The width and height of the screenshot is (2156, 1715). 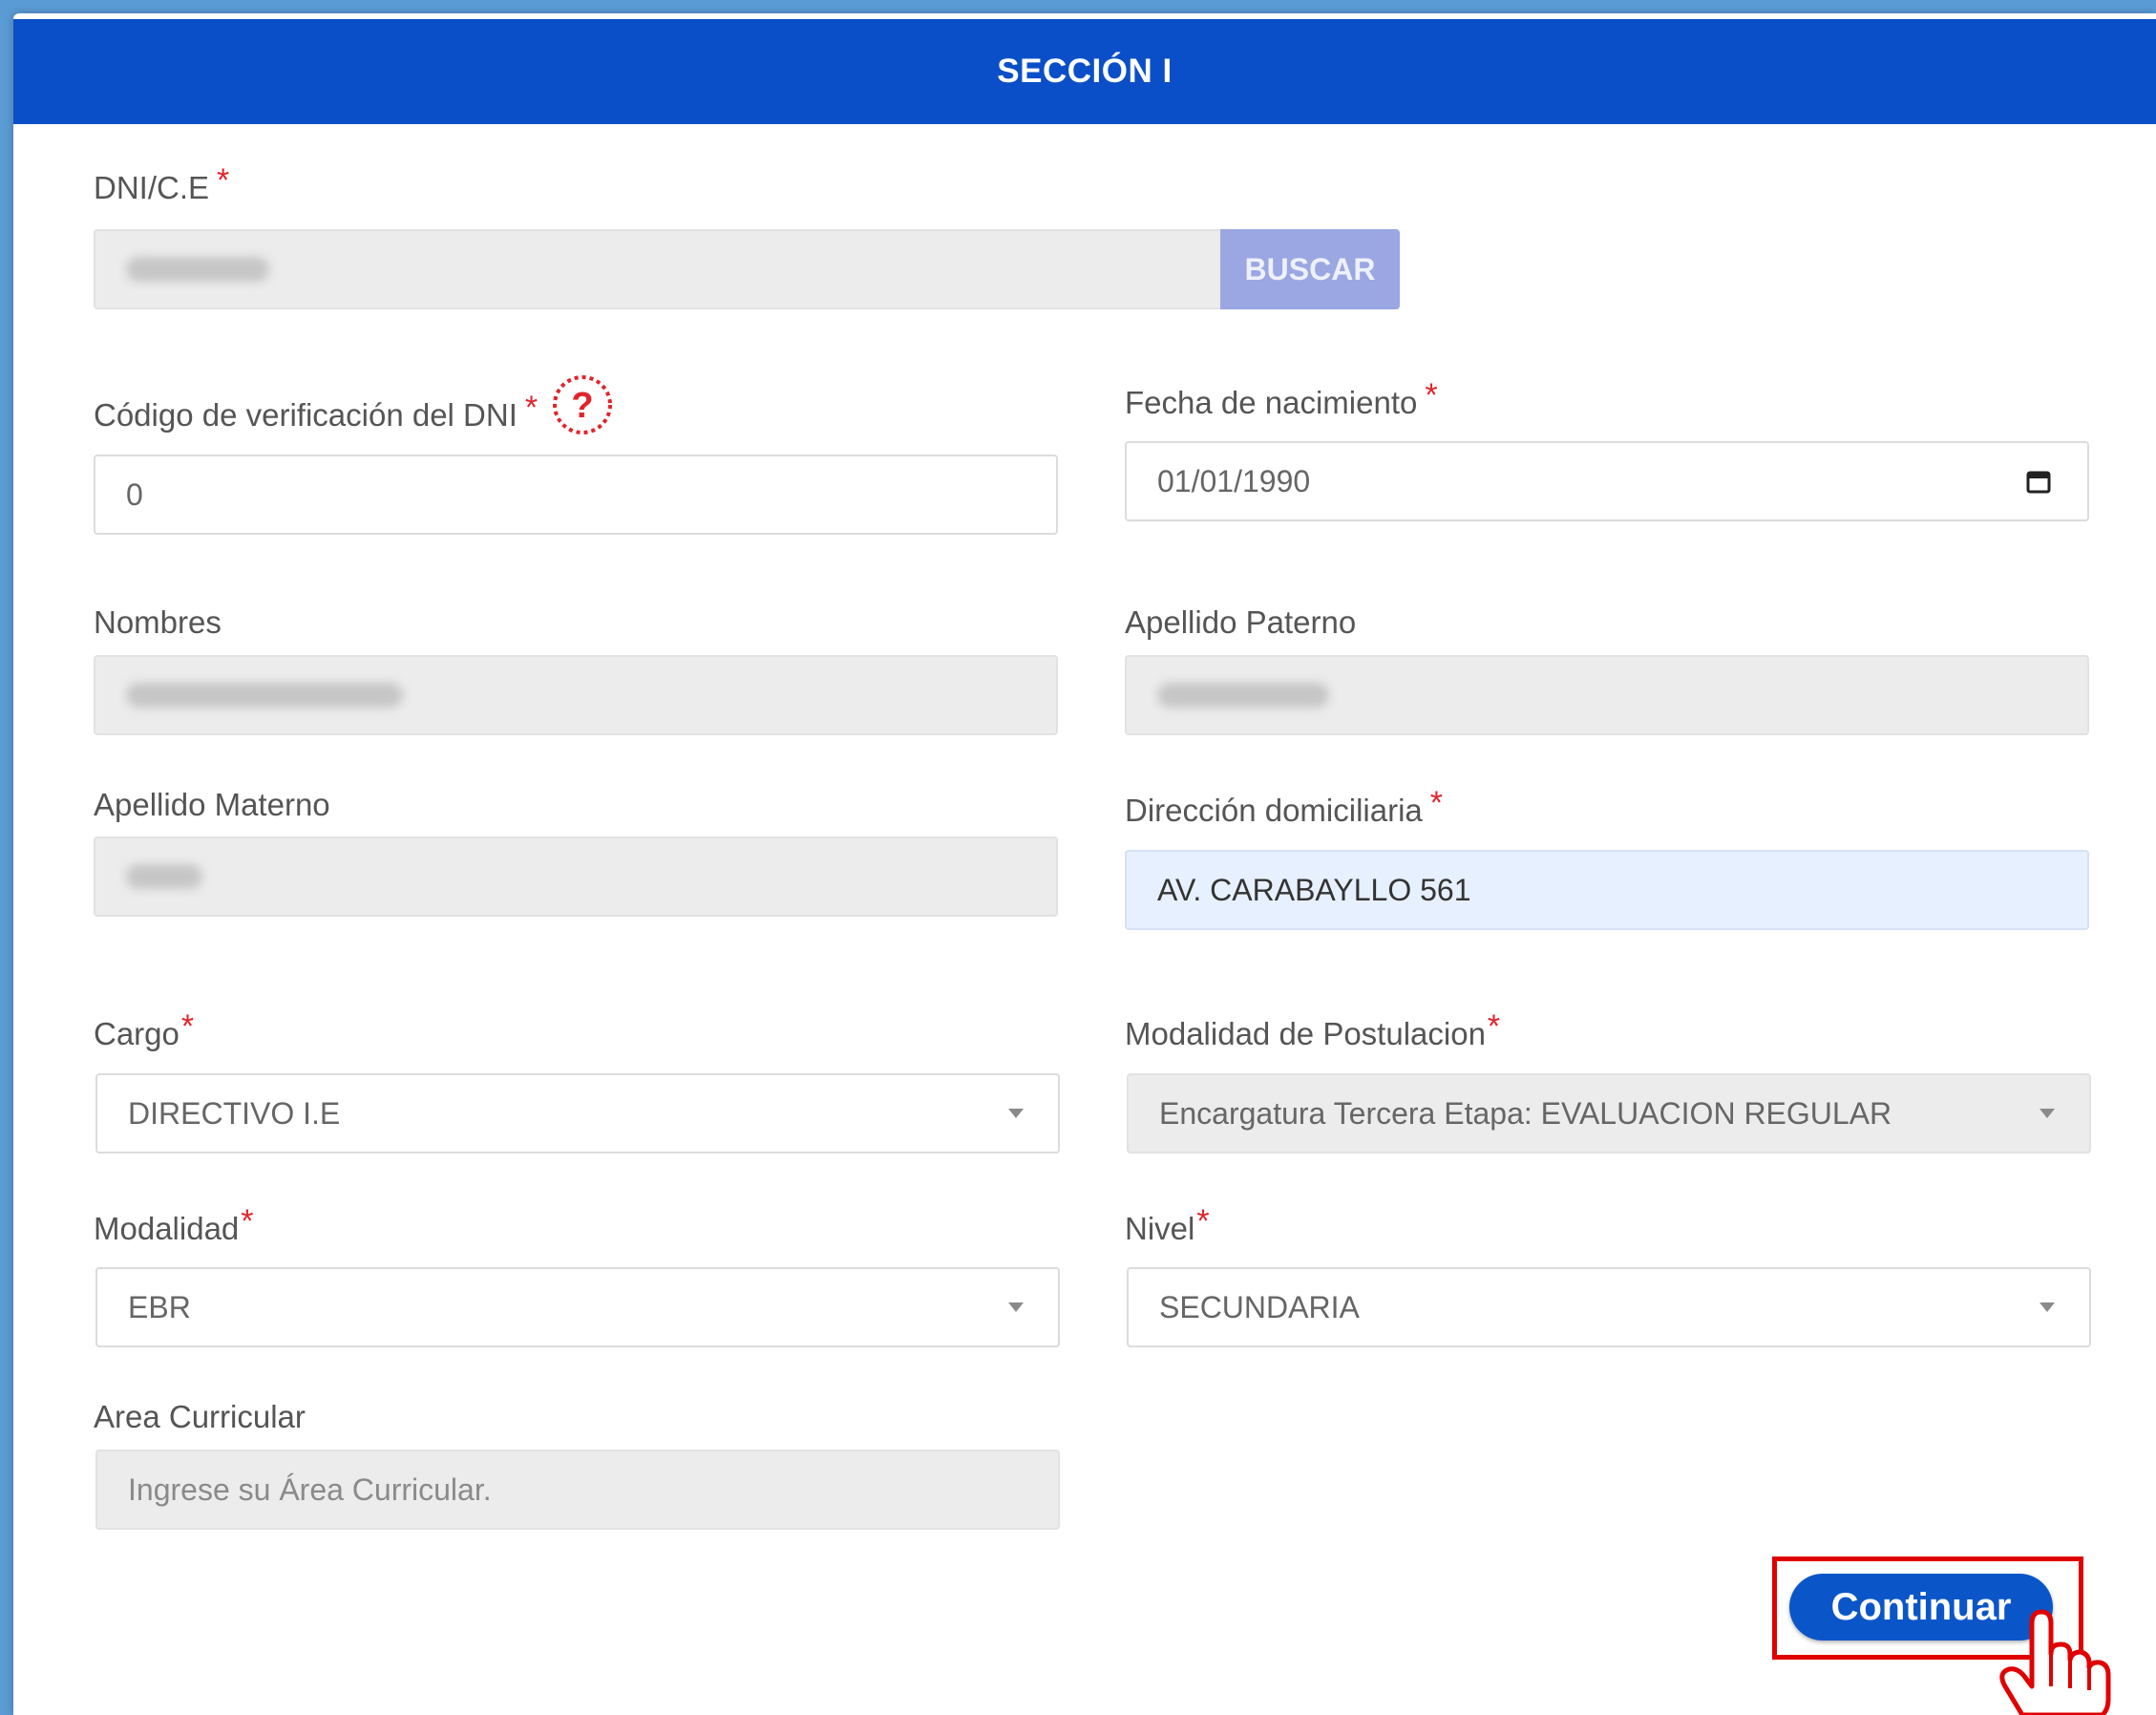 I want to click on fecha-label-text: Fecha de nacimiento, so click(x=1272, y=402).